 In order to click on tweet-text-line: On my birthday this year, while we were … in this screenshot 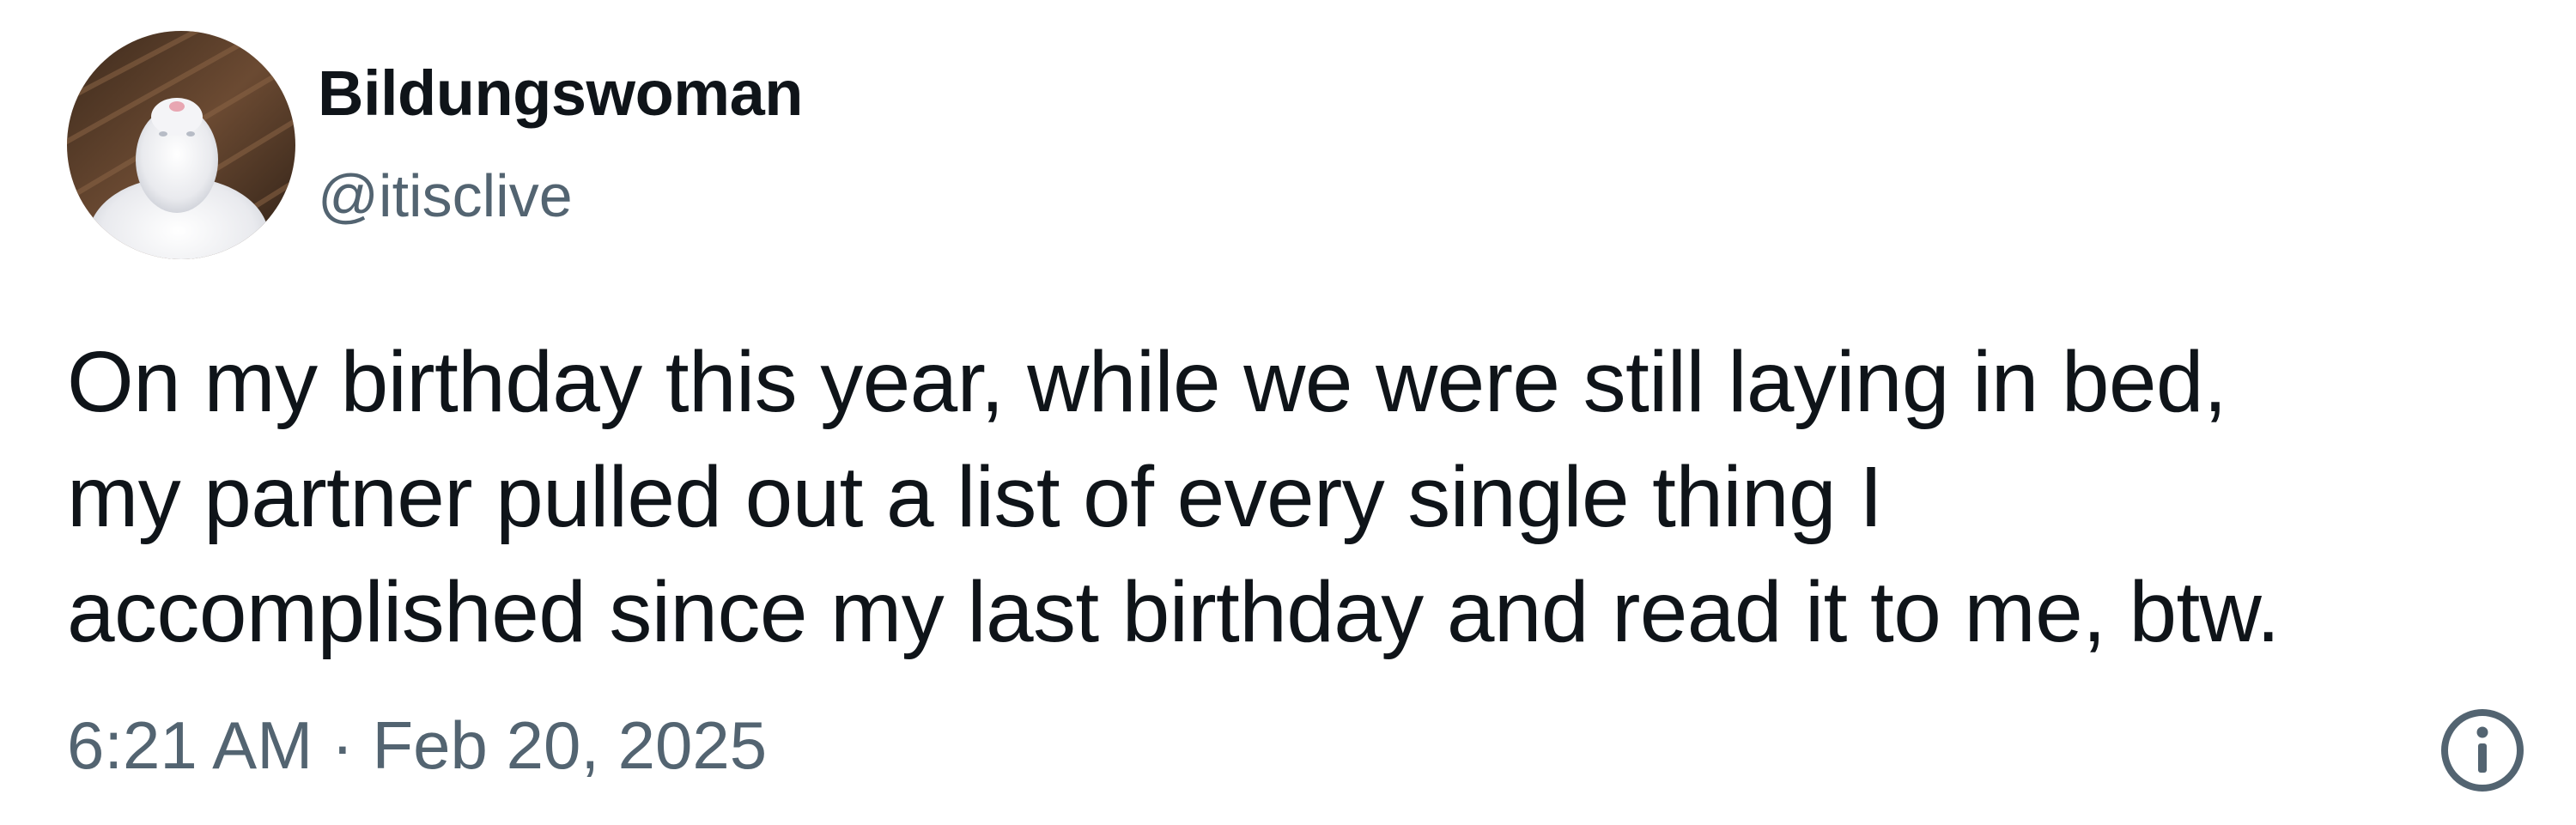, I will do `click(1147, 382)`.